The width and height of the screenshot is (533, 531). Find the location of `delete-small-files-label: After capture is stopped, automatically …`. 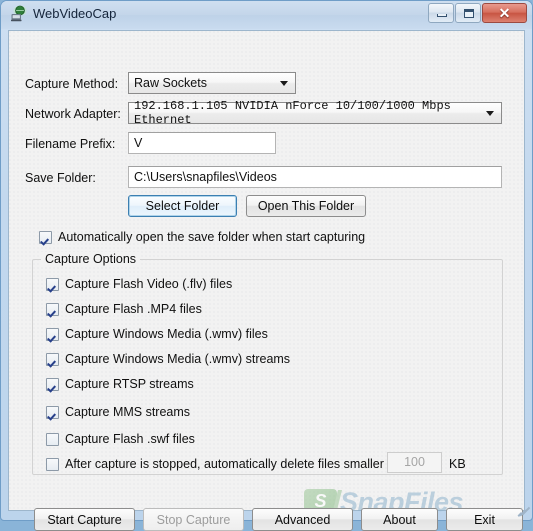

delete-small-files-label: After capture is stopped, automatically … is located at coordinates (240, 464).